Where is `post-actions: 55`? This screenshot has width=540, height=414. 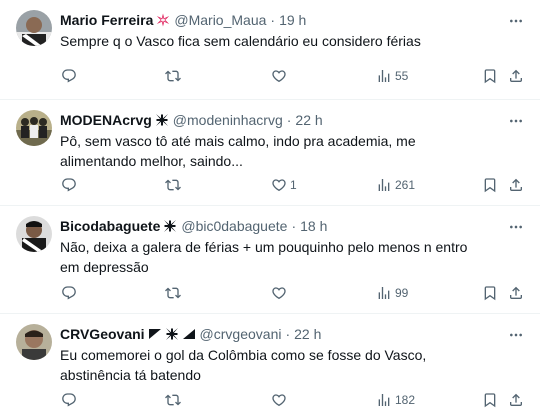
post-actions: 55 is located at coordinates (270, 78).